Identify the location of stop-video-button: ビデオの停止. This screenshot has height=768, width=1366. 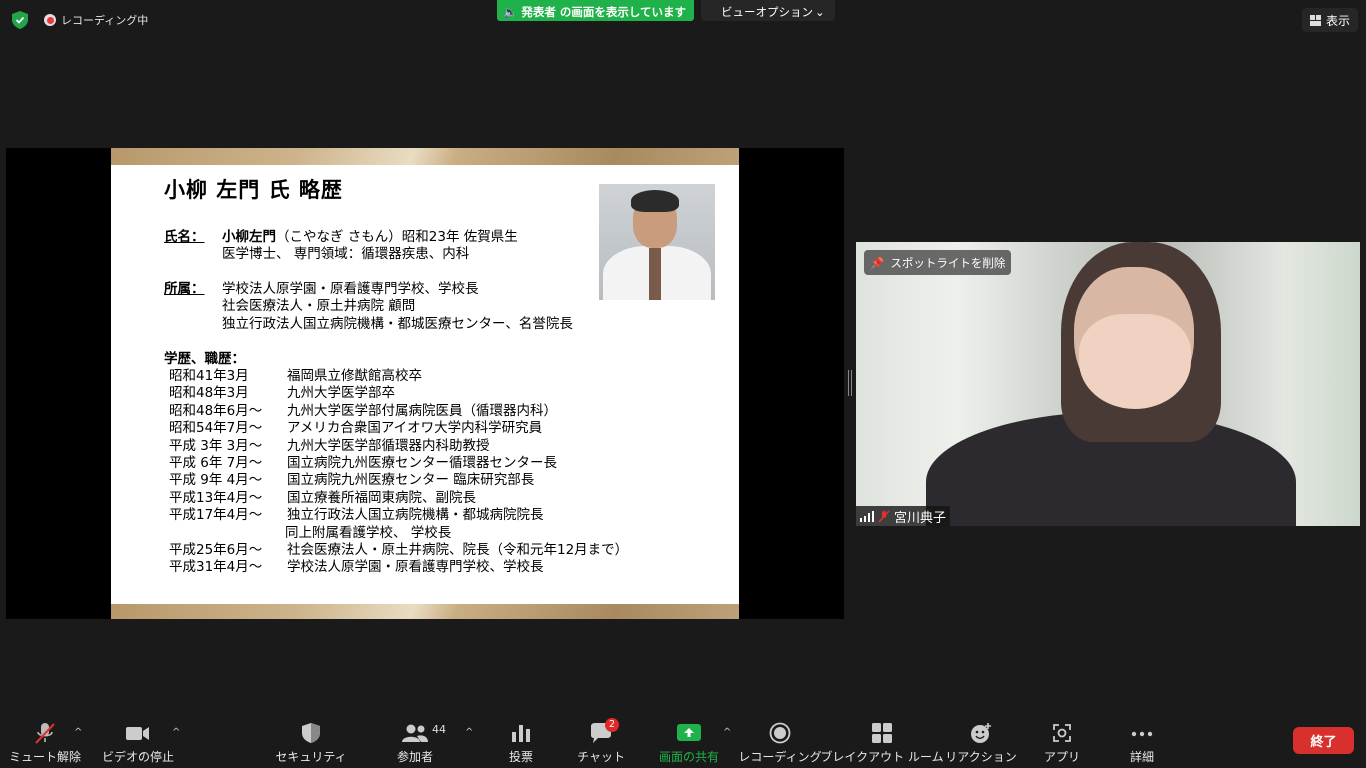
(138, 741).